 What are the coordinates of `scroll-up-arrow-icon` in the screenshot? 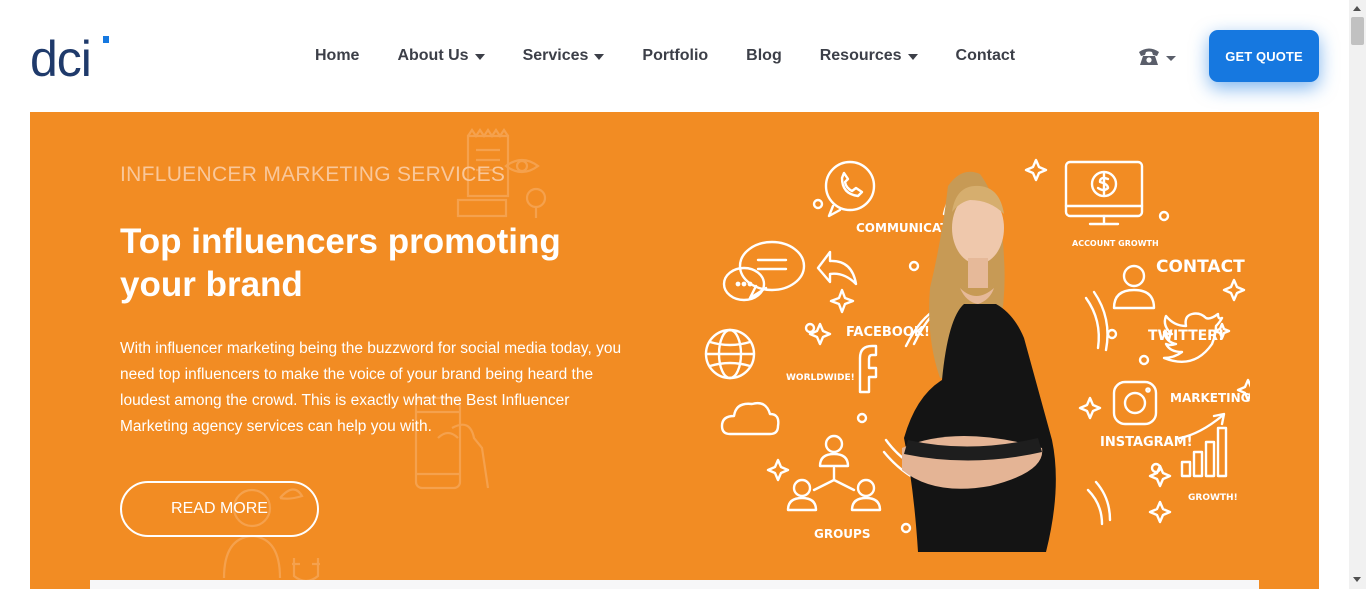 It's located at (1357, 8).